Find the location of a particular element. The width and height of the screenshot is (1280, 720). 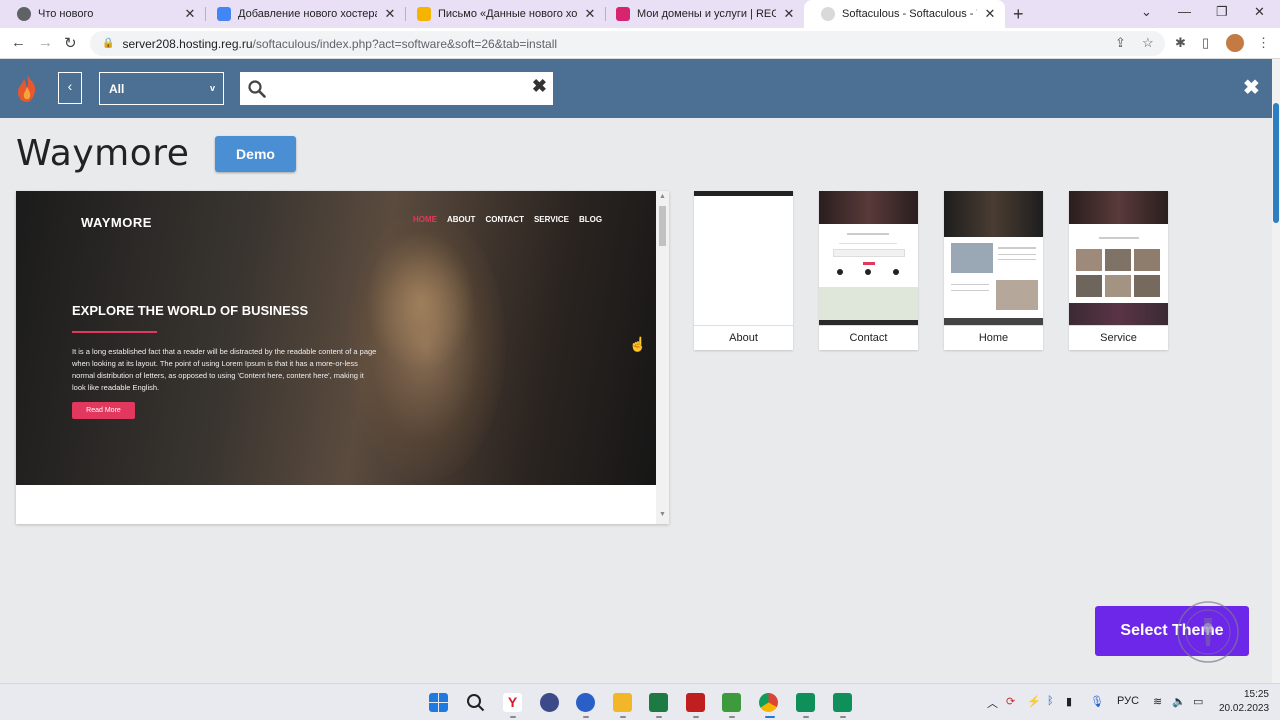

new-tab-icon: + is located at coordinates (1018, 14).